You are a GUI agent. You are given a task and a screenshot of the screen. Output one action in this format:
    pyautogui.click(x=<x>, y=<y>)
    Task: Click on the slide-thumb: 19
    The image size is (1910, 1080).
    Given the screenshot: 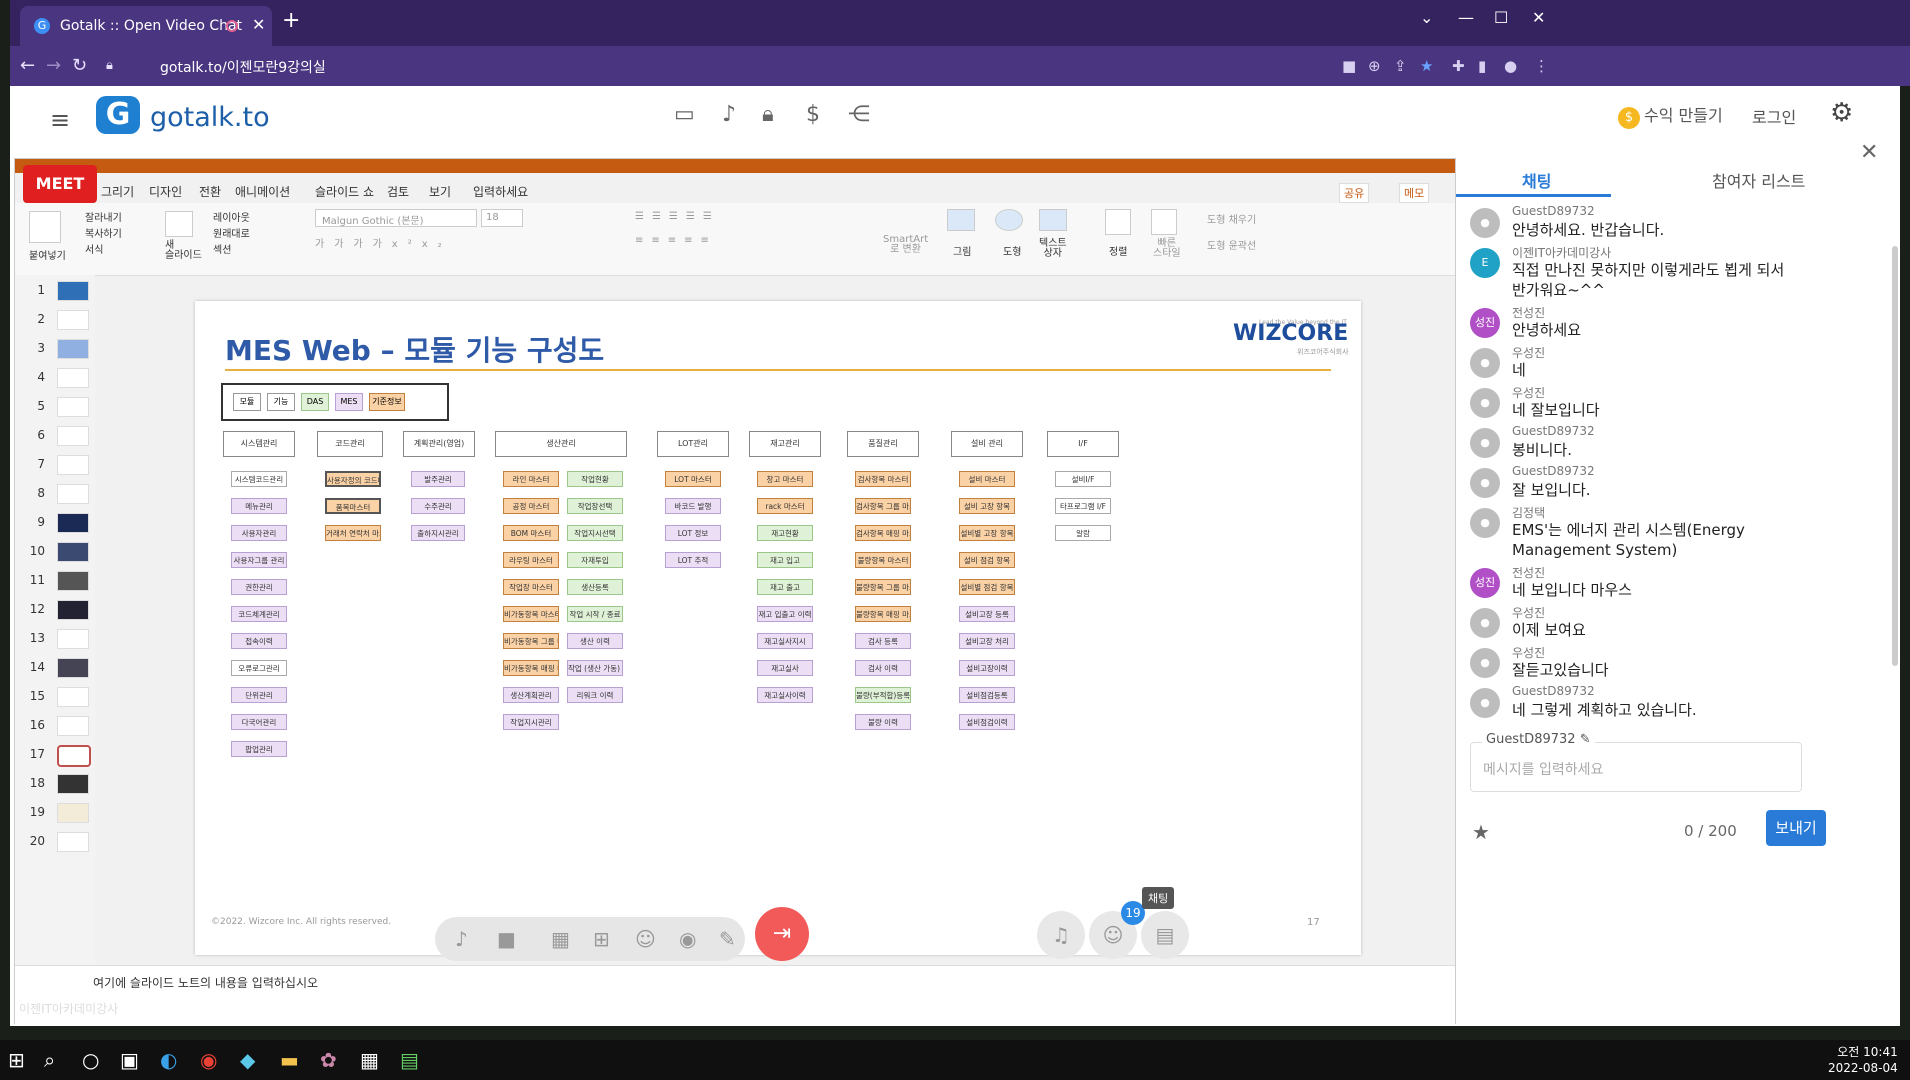 What is the action you would take?
    pyautogui.click(x=60, y=813)
    